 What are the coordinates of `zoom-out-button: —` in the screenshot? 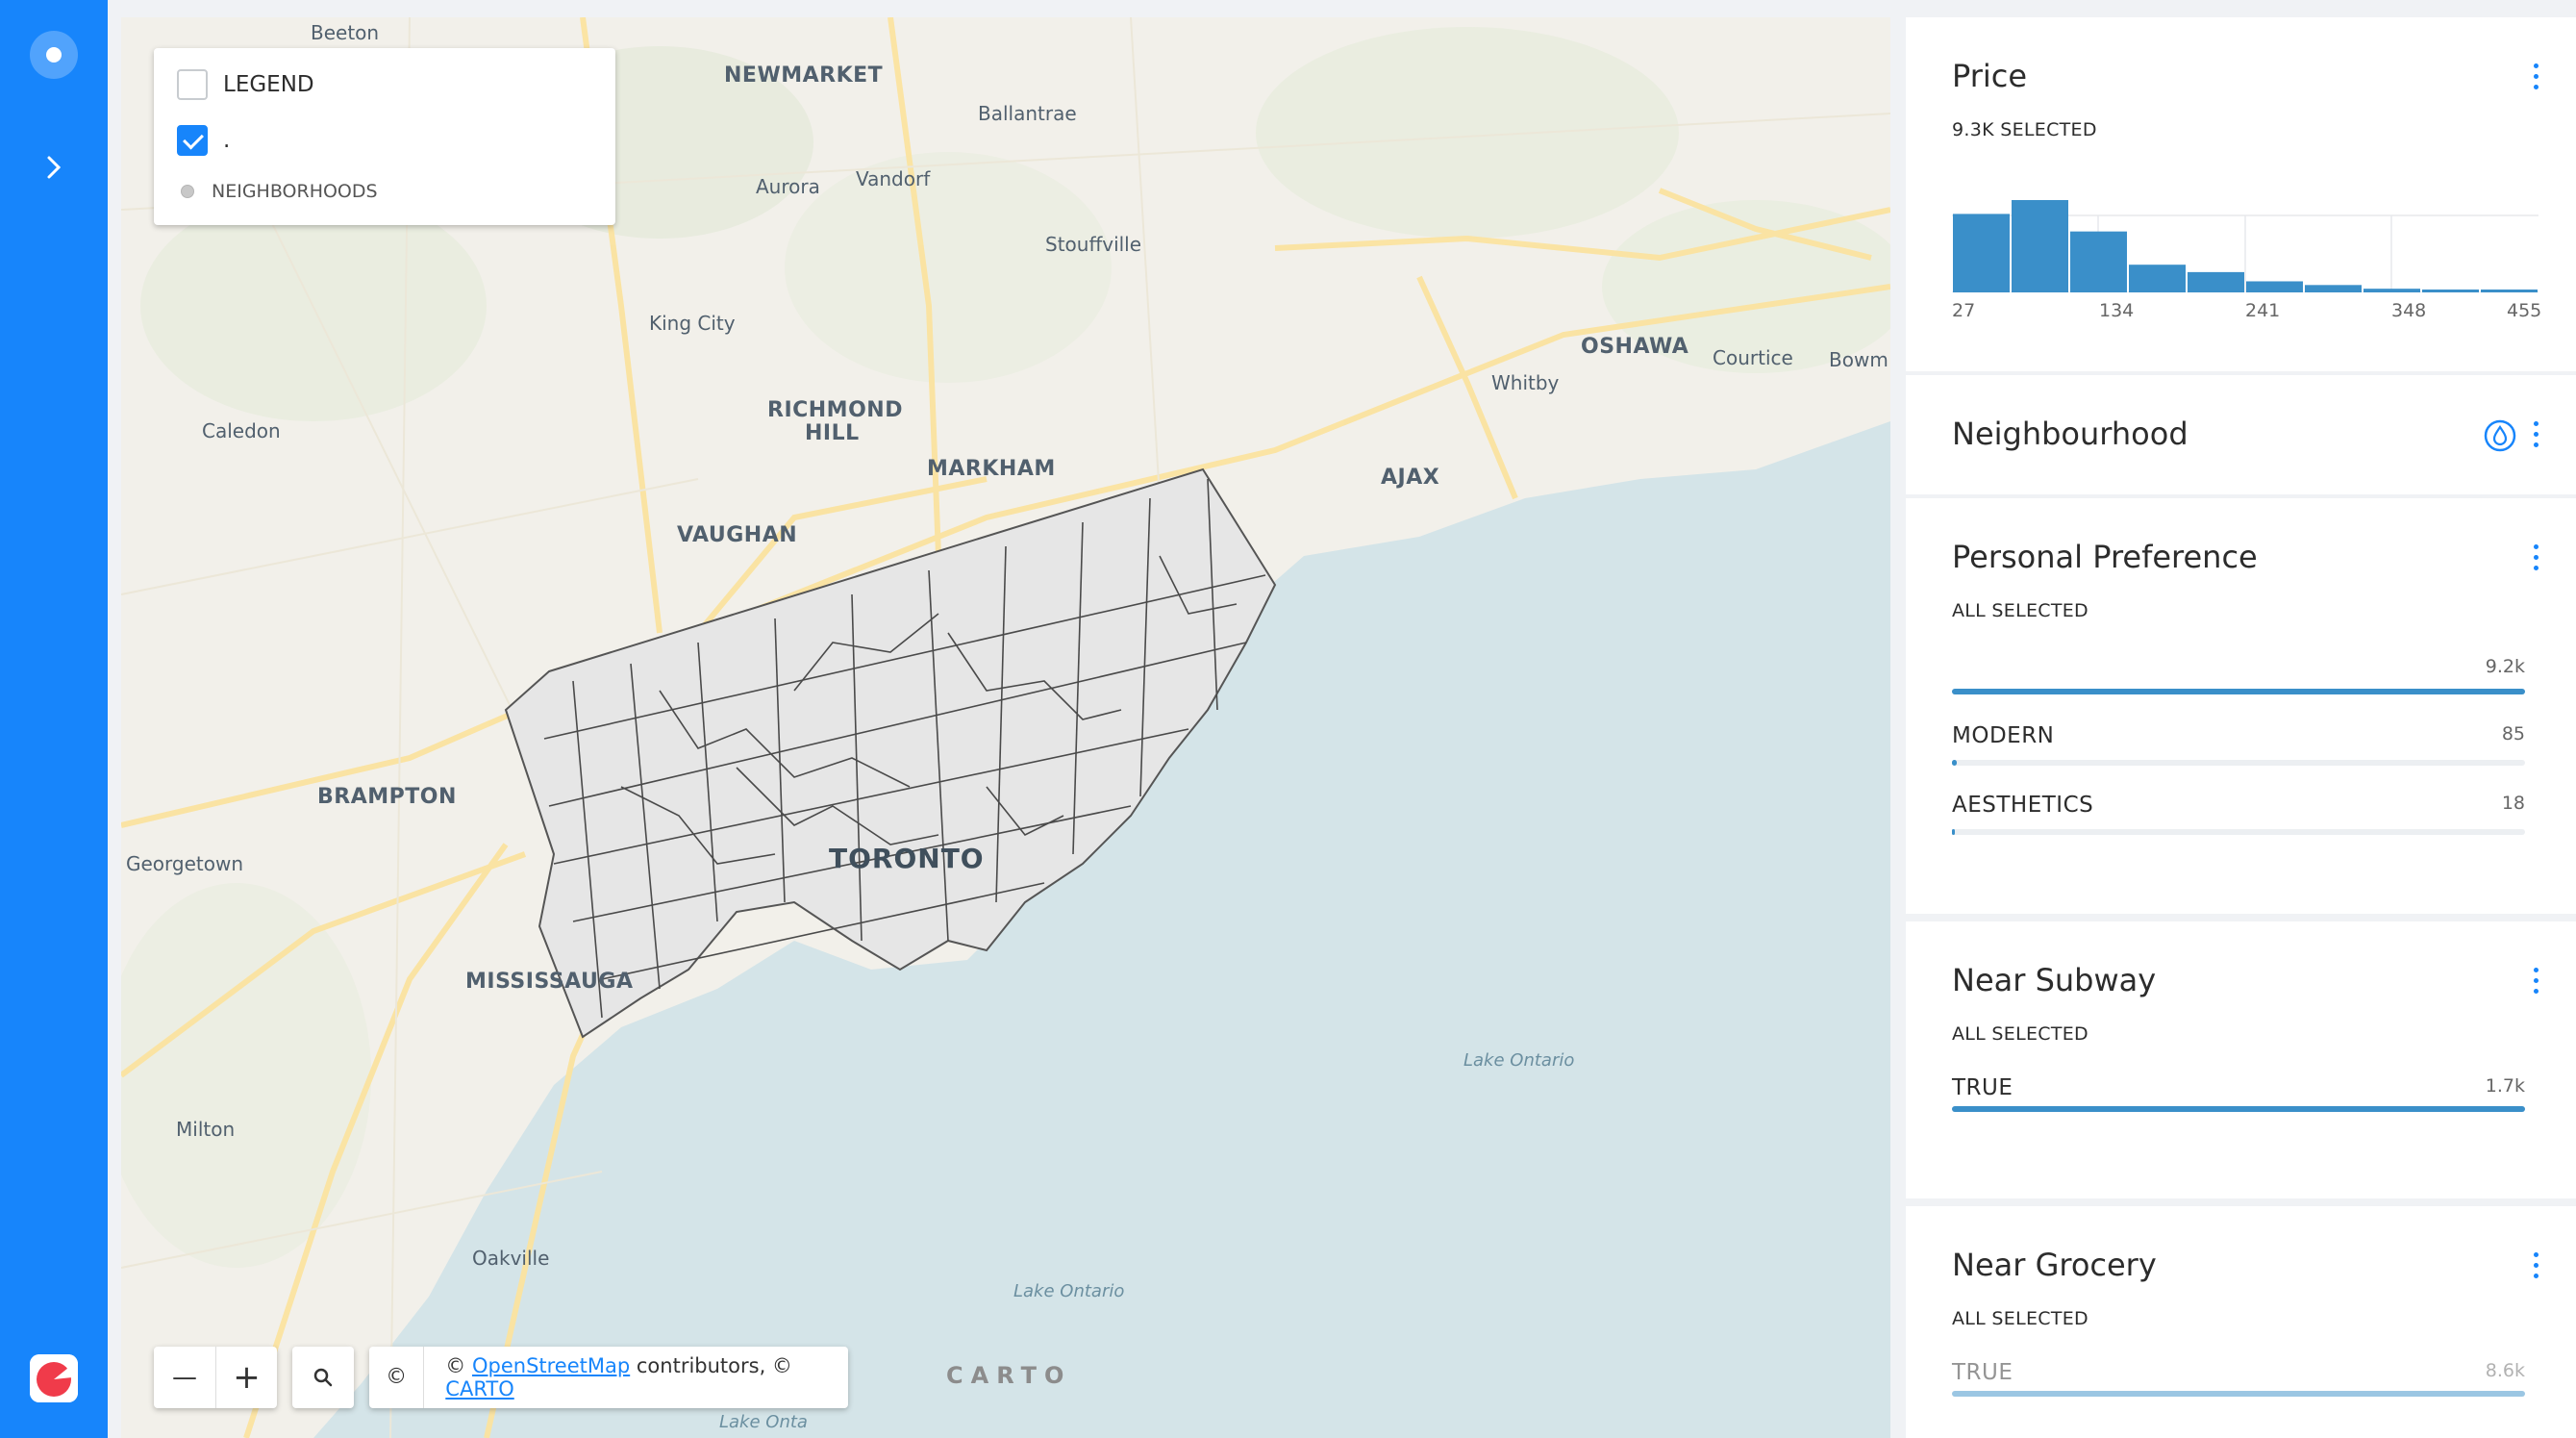 It's located at (184, 1378).